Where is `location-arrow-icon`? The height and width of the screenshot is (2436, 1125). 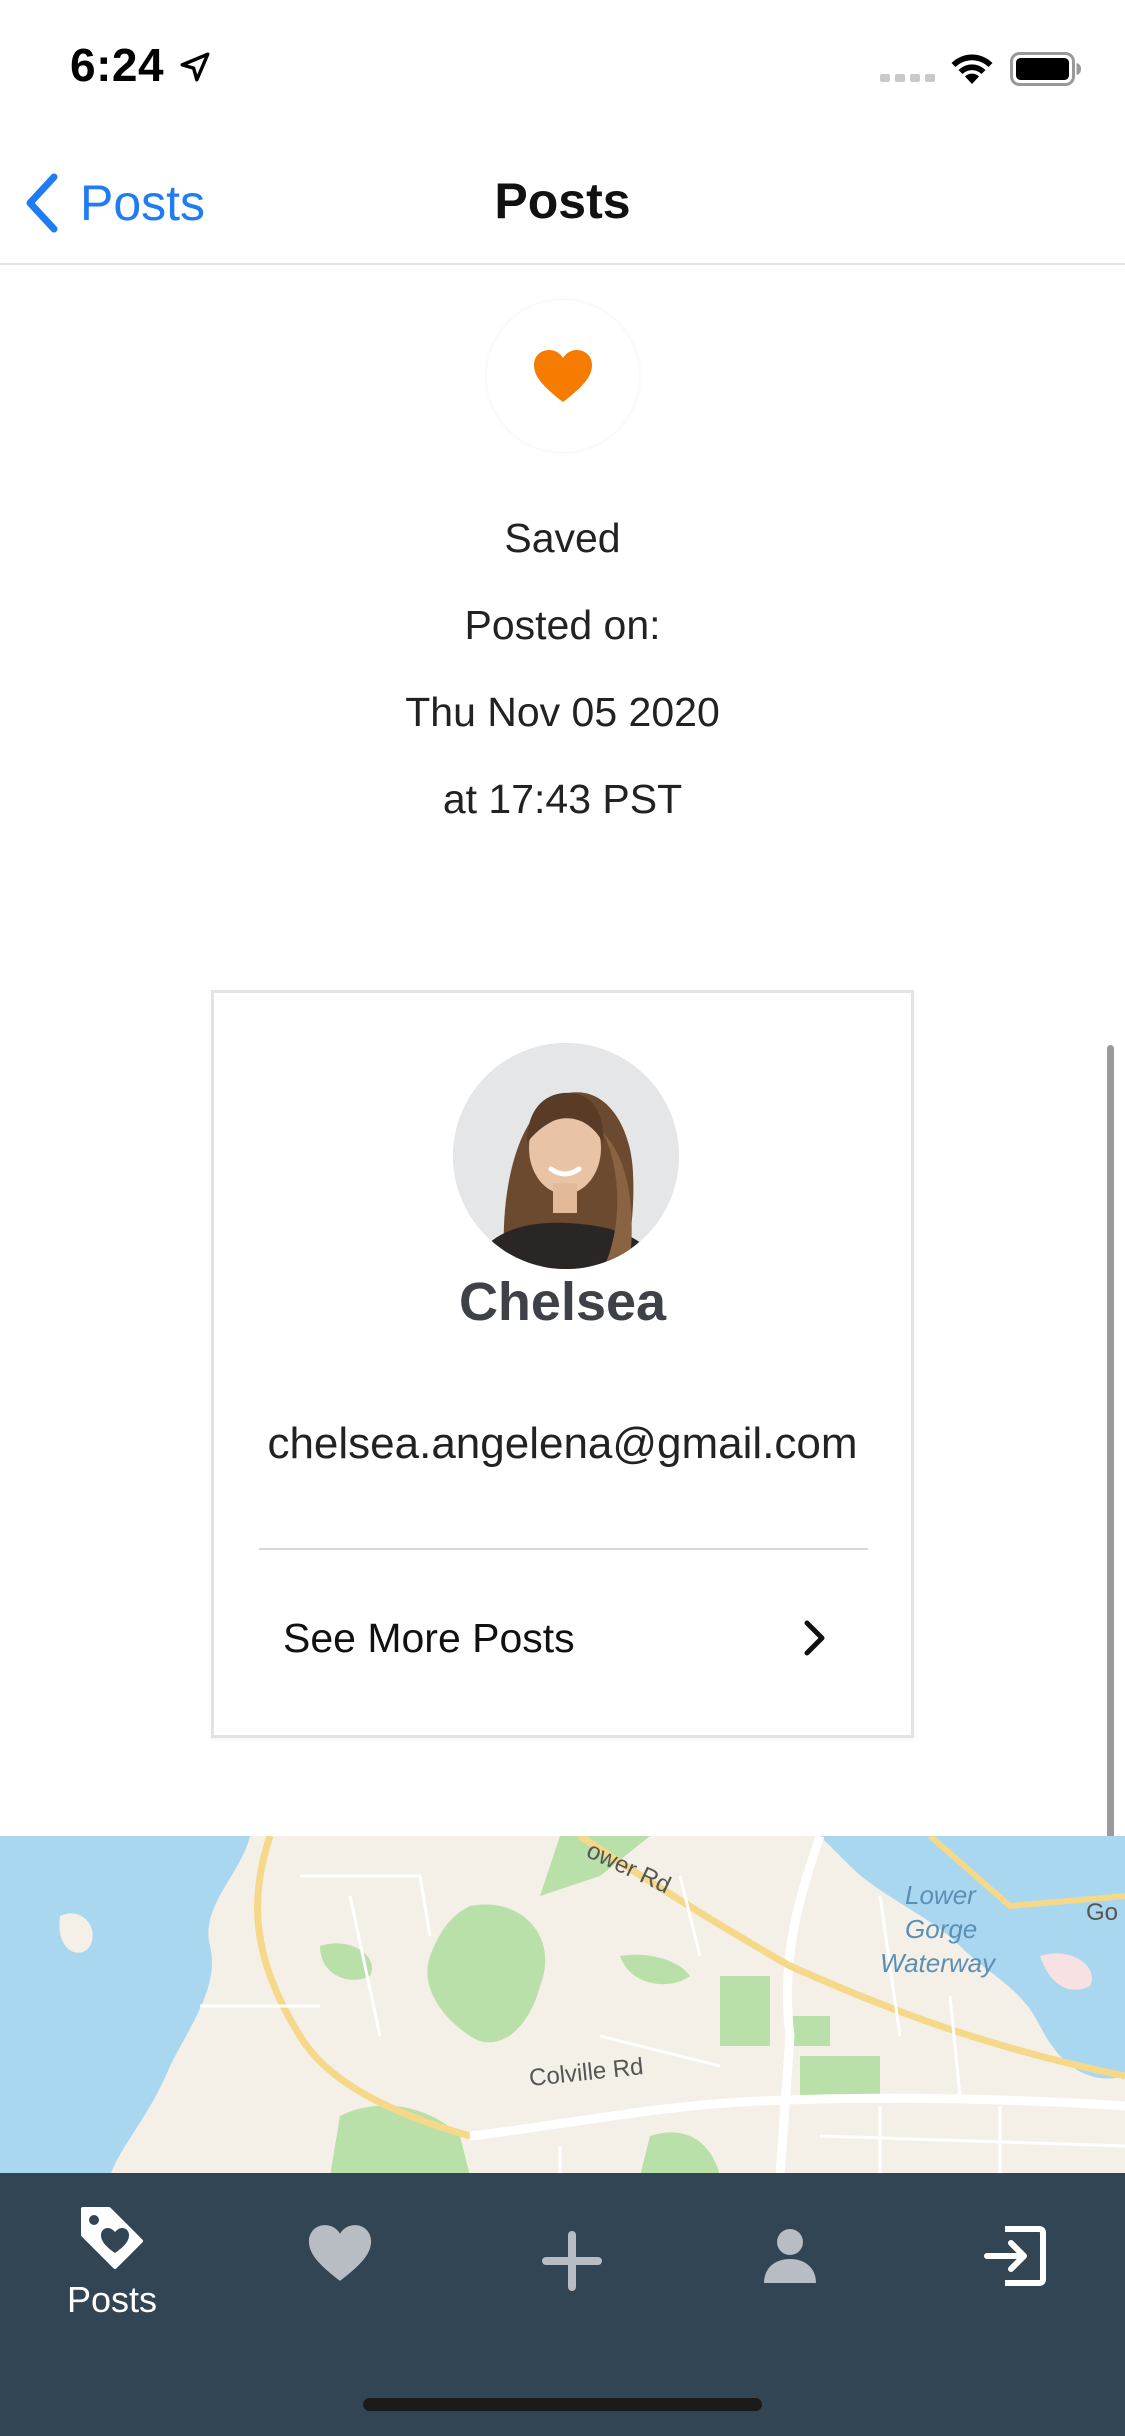 location-arrow-icon is located at coordinates (195, 67).